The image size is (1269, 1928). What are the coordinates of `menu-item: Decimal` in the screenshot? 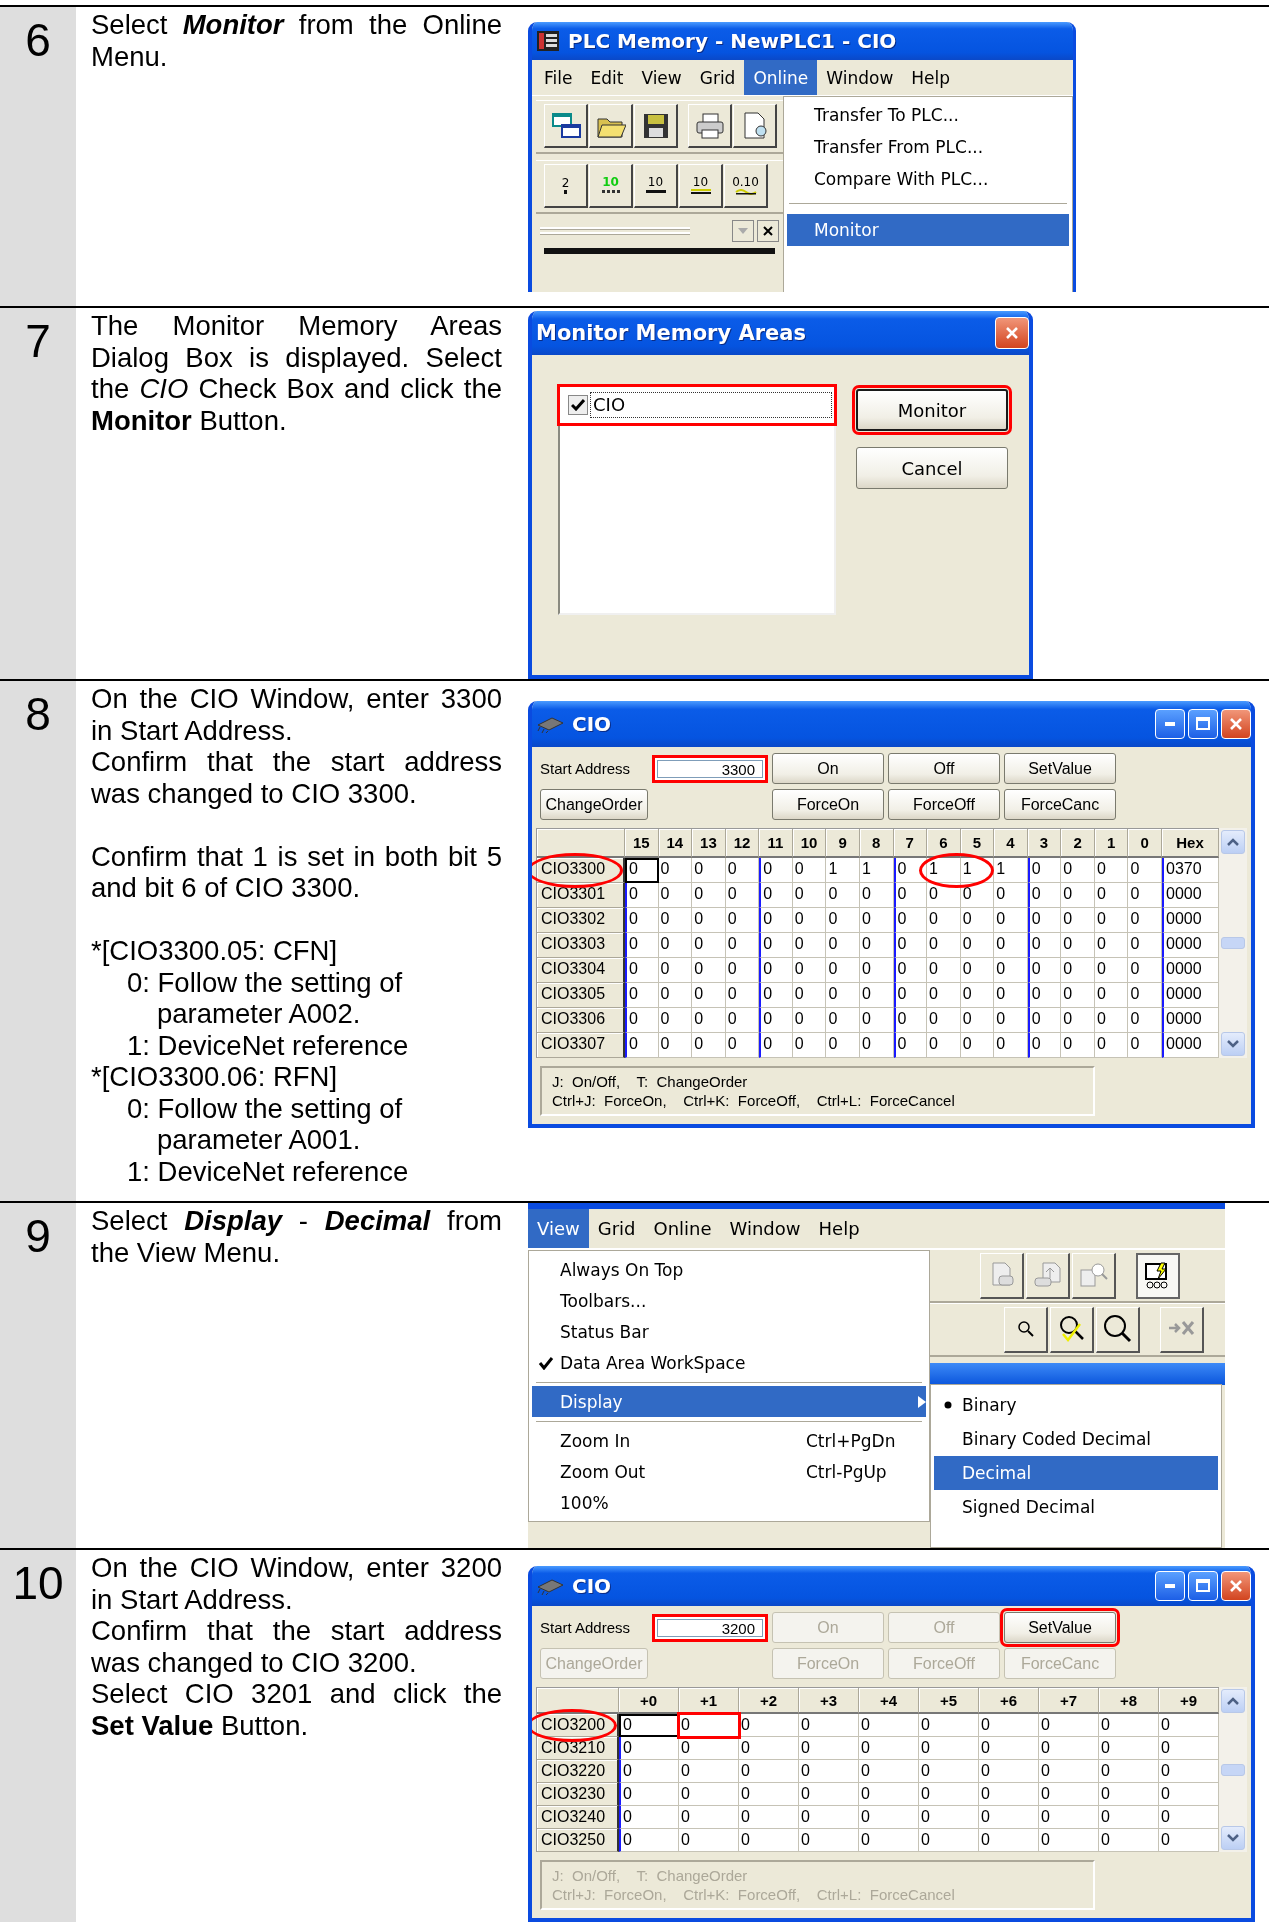 It's located at (1076, 1473).